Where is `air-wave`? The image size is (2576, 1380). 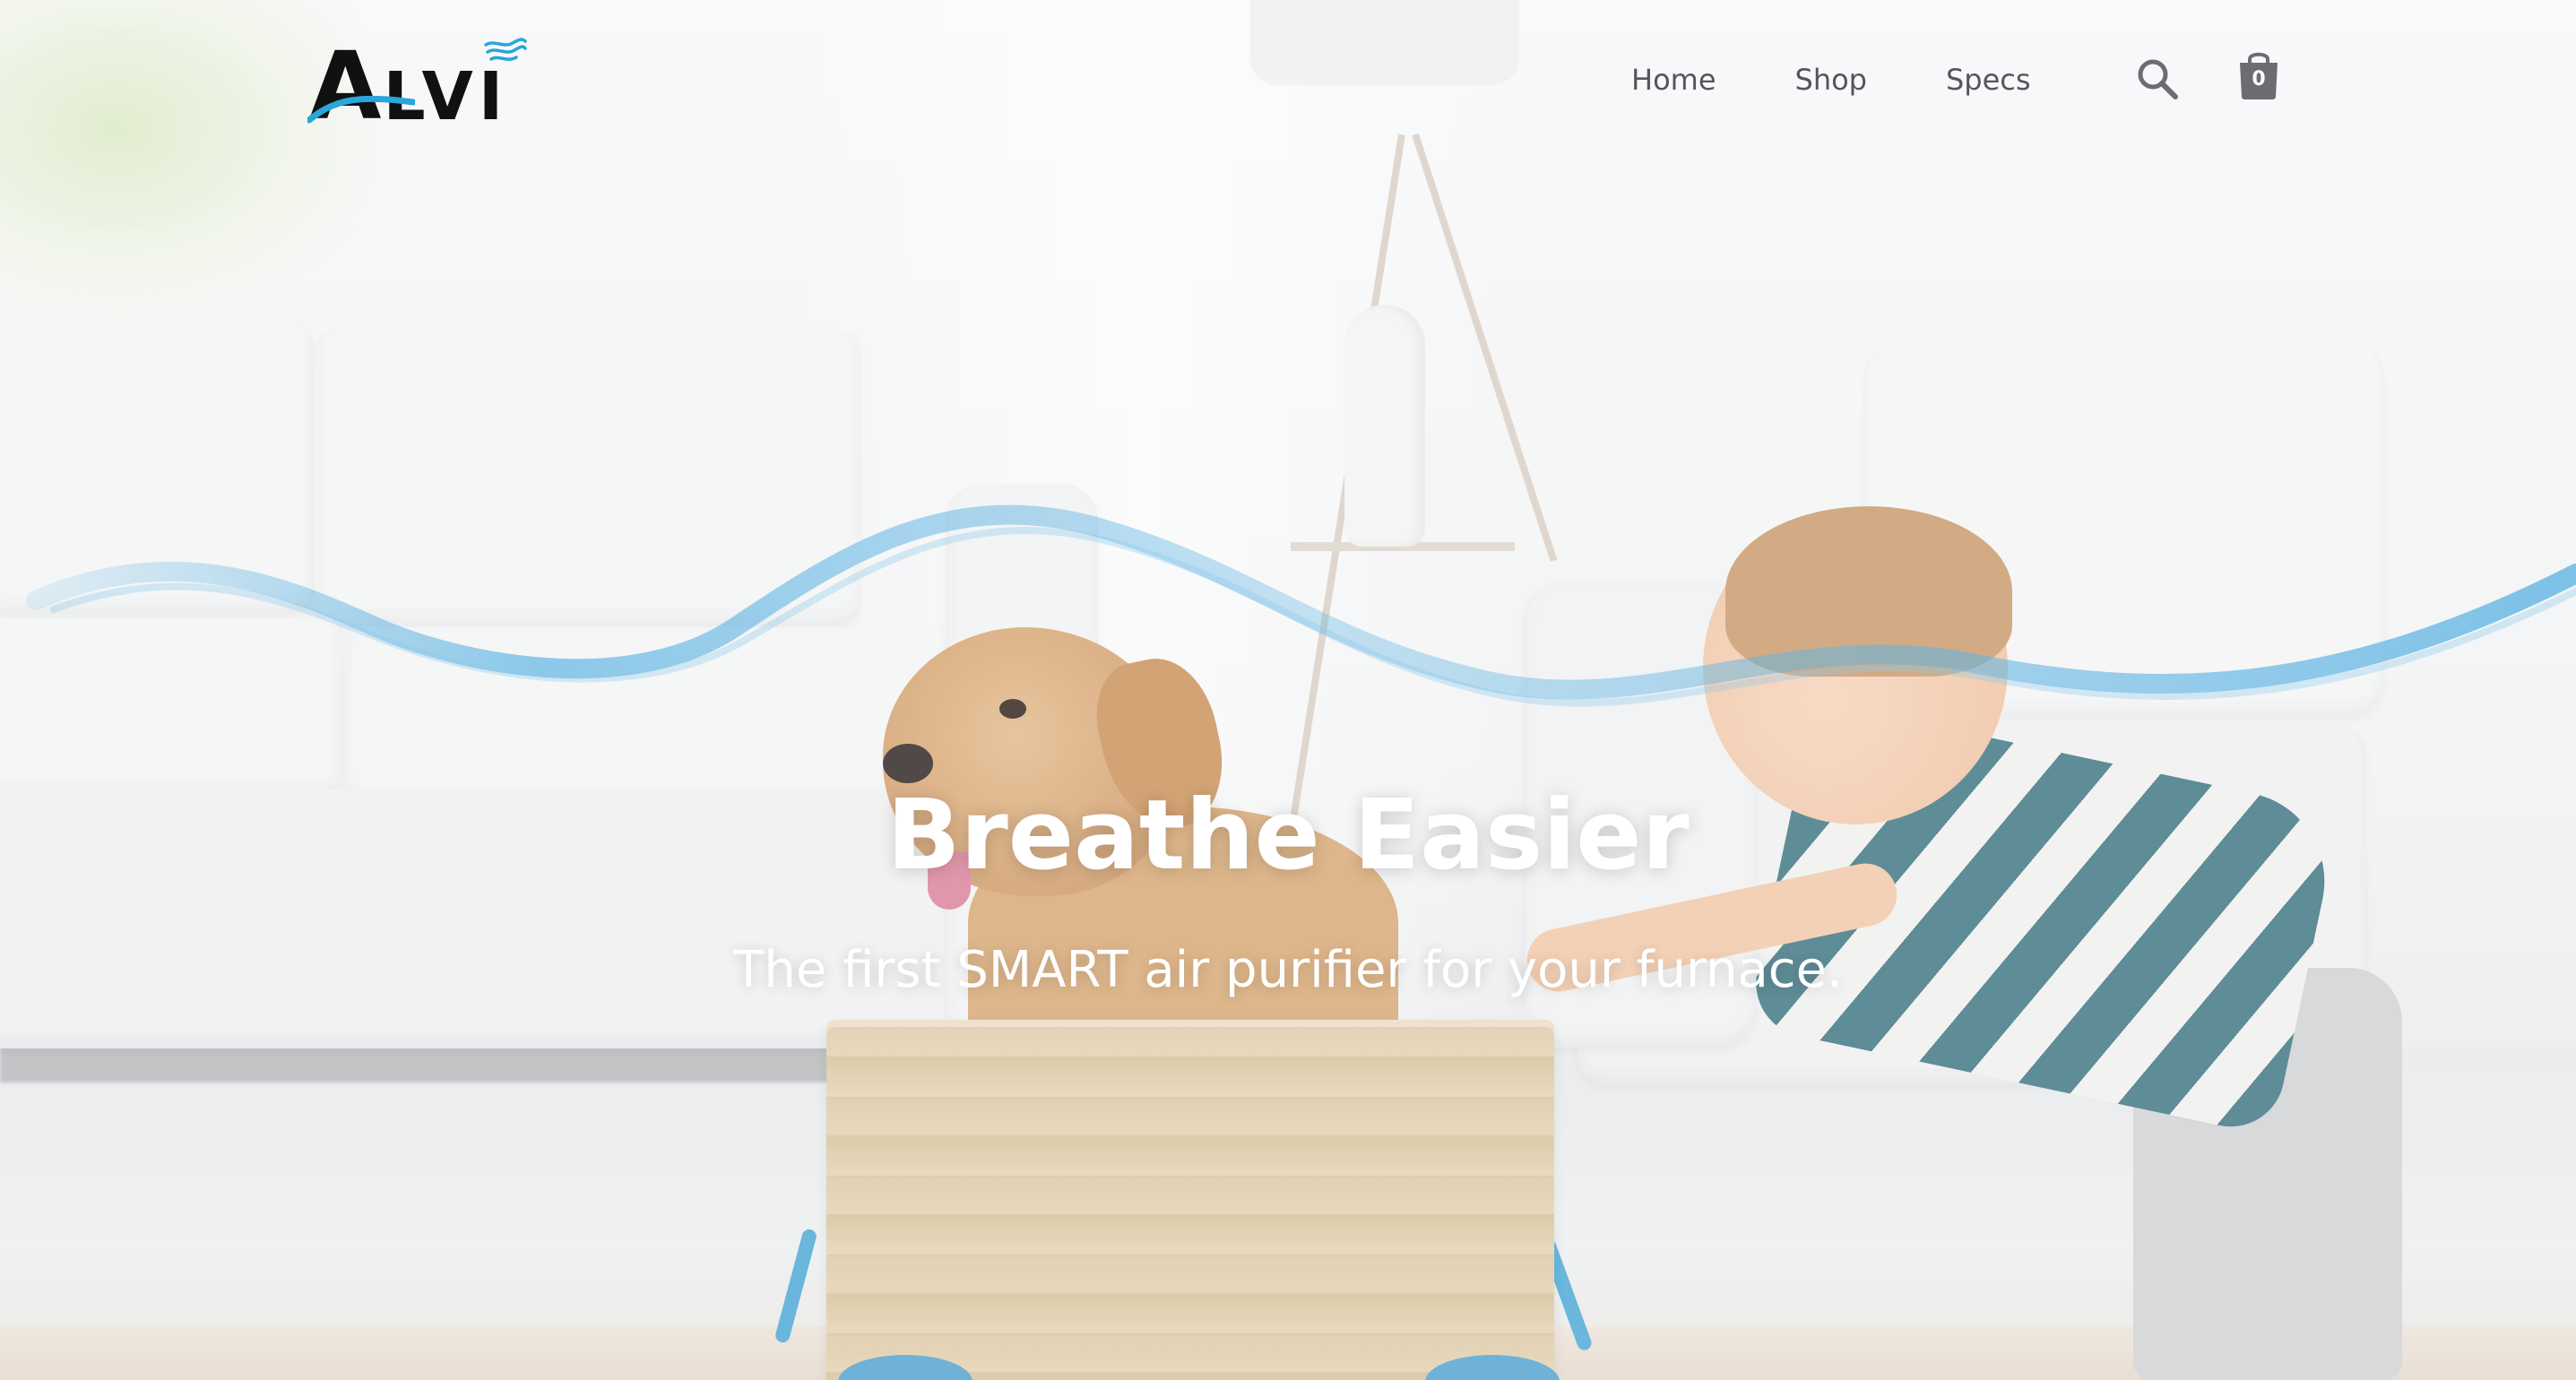 air-wave is located at coordinates (1301, 602).